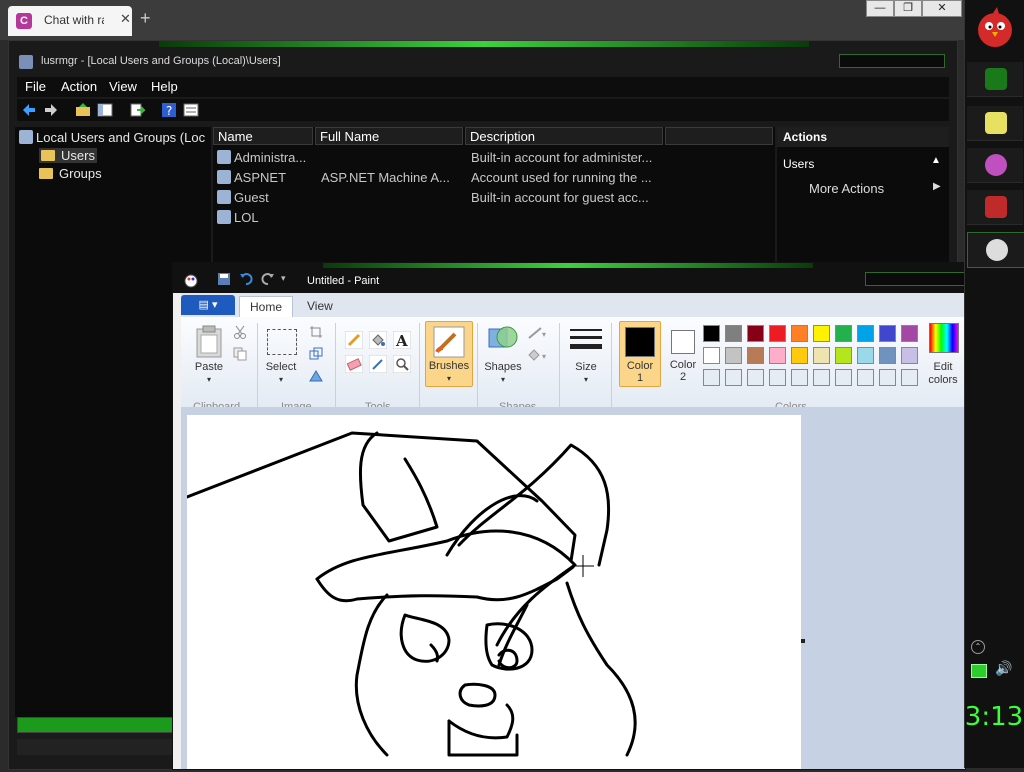 Image resolution: width=1024 pixels, height=772 pixels. I want to click on pencil-icon, so click(354, 340).